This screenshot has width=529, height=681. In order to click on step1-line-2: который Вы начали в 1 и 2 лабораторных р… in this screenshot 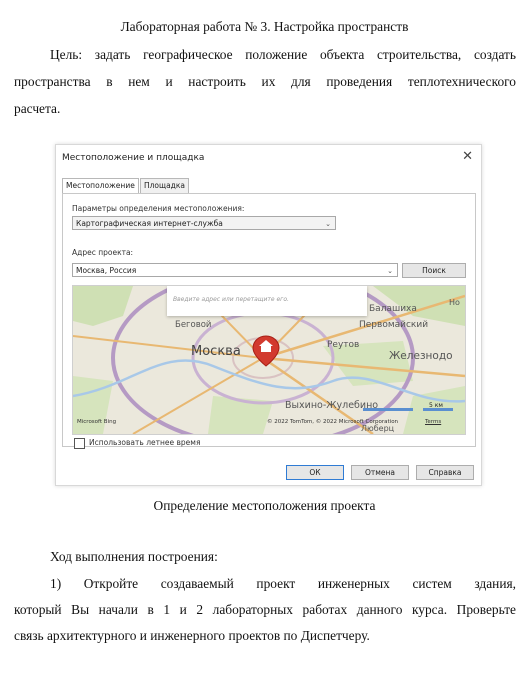, I will do `click(265, 609)`.